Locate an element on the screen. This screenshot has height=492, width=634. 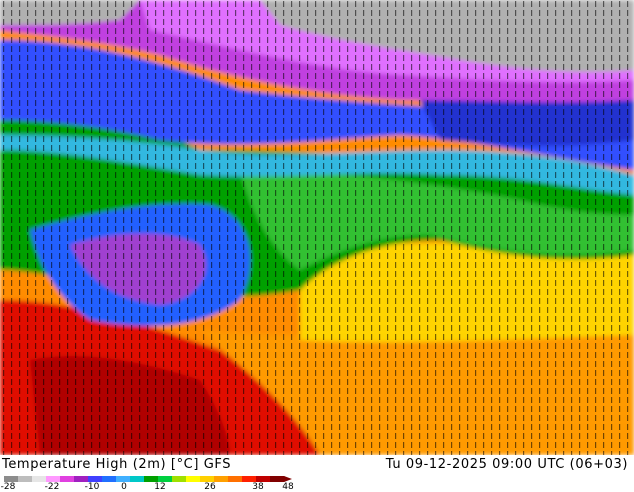
legend-tick-label: -22 is located at coordinates (52, 487).